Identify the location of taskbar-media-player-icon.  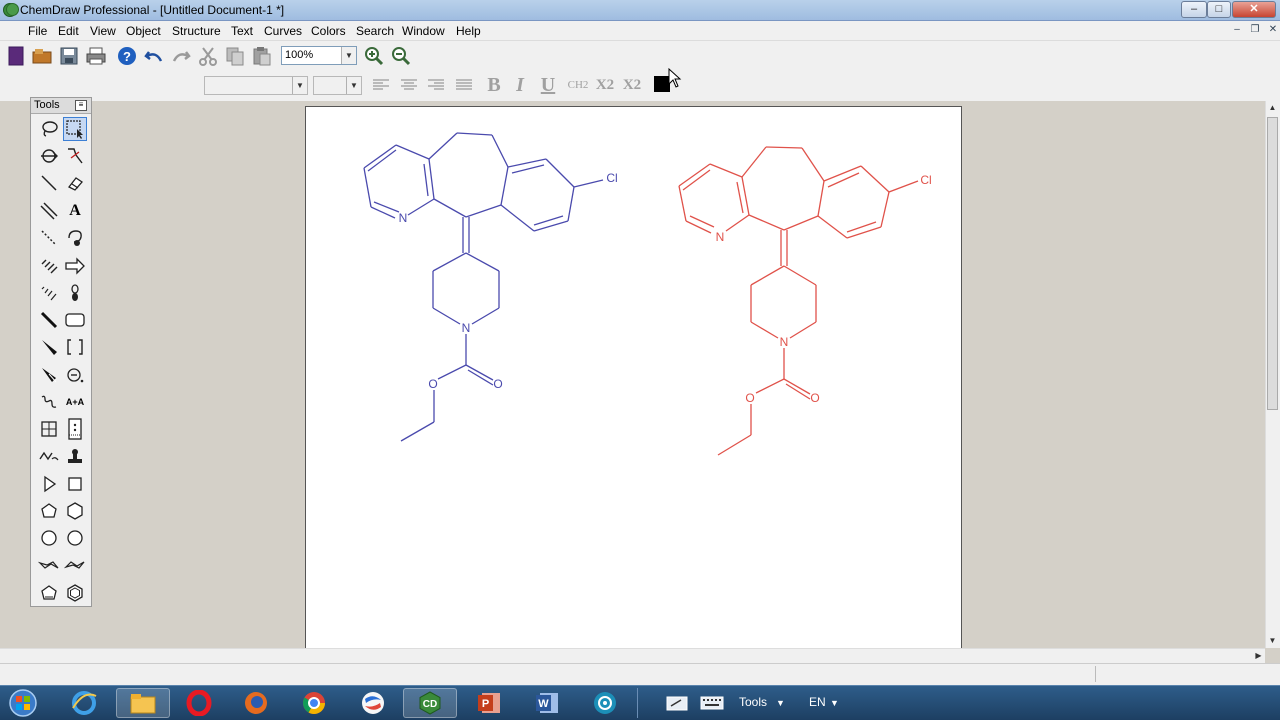
(605, 703).